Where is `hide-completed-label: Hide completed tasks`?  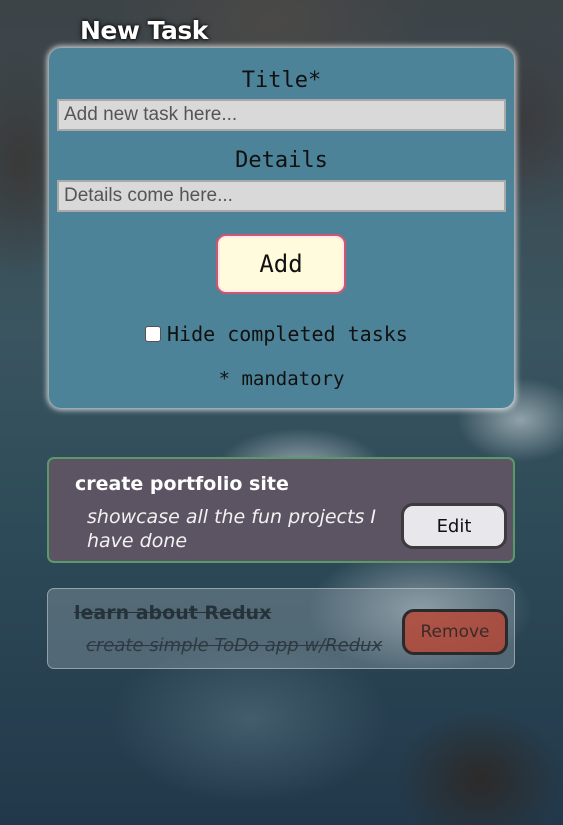
hide-completed-label: Hide completed tasks is located at coordinates (287, 334).